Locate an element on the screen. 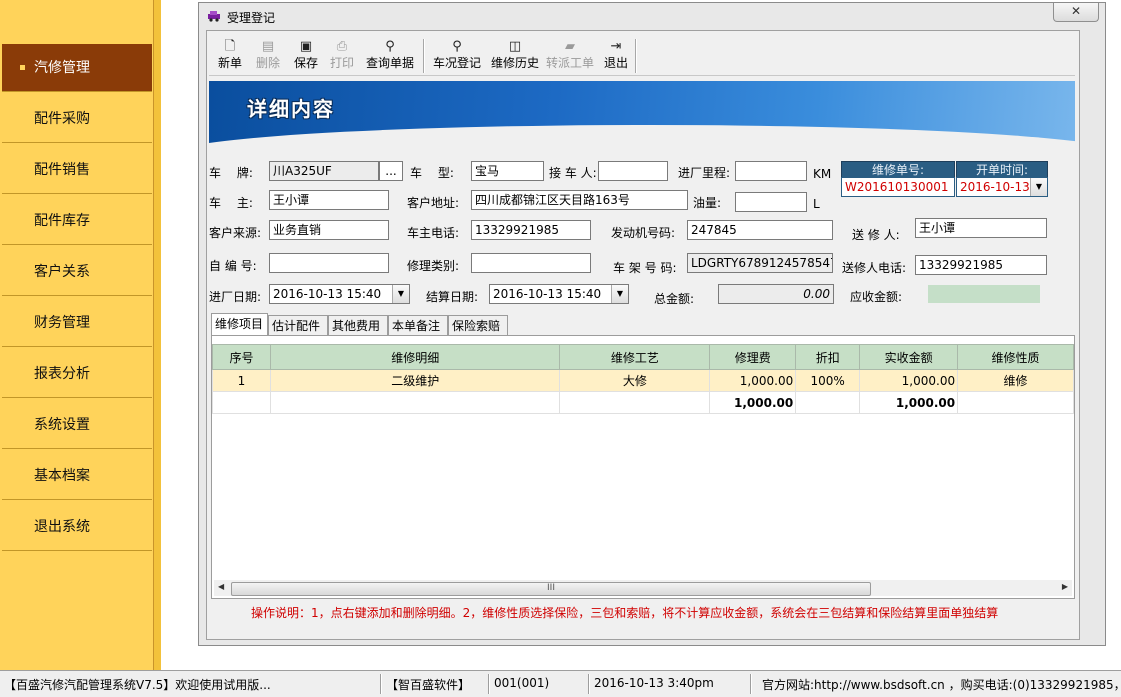 The width and height of the screenshot is (1121, 697). column-header: 实收金额 is located at coordinates (909, 357).